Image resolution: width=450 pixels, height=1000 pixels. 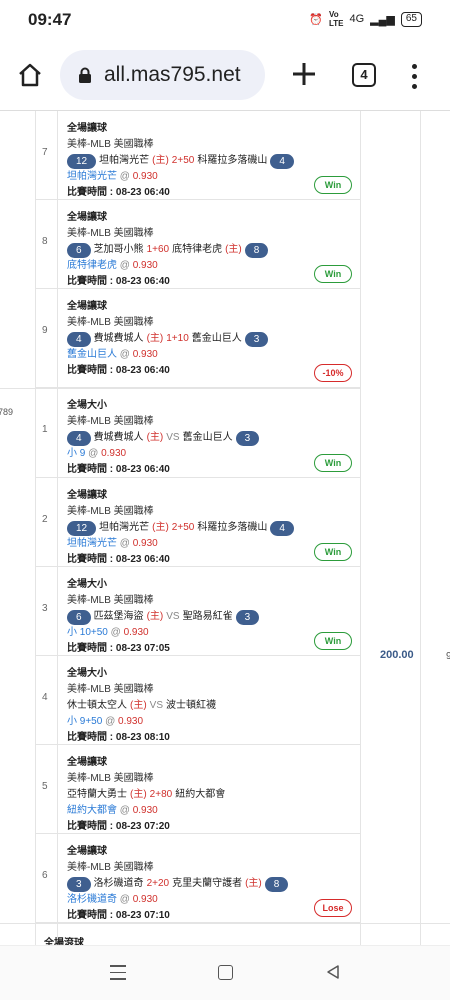 What do you see at coordinates (82, 528) in the screenshot?
I see `team-a-badge: 12` at bounding box center [82, 528].